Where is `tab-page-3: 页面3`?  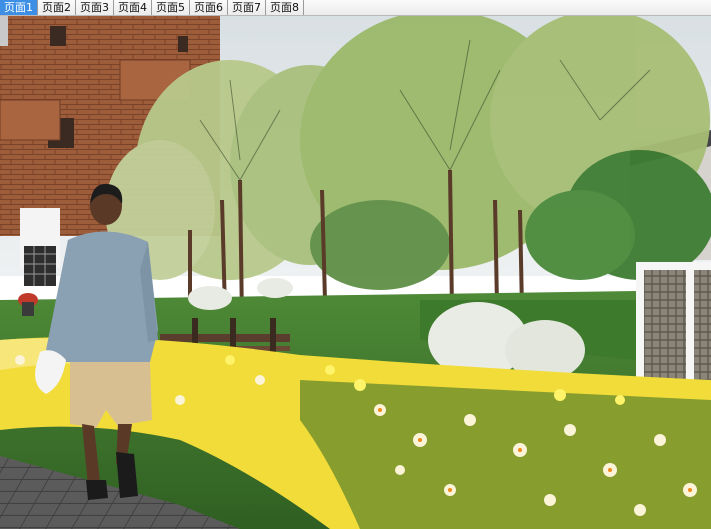
tab-page-3: 页面3 is located at coordinates (95, 7).